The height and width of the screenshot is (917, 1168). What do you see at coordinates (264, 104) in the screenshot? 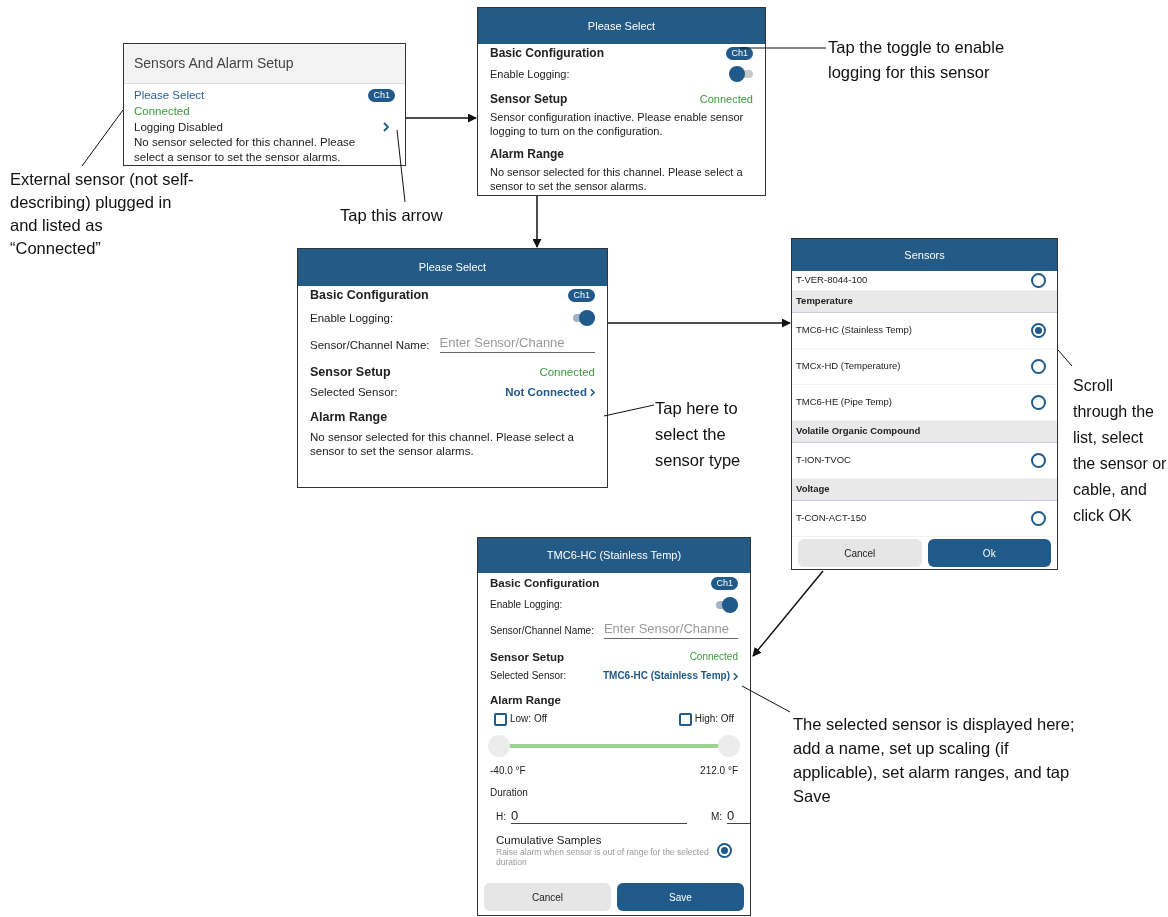
I see `channel-card: Sensors And Alarm Setup Please Select Ch1 Connected Logging Disabled No sensor selected for this channel. Please select a sensor to set the sensor alarms.` at bounding box center [264, 104].